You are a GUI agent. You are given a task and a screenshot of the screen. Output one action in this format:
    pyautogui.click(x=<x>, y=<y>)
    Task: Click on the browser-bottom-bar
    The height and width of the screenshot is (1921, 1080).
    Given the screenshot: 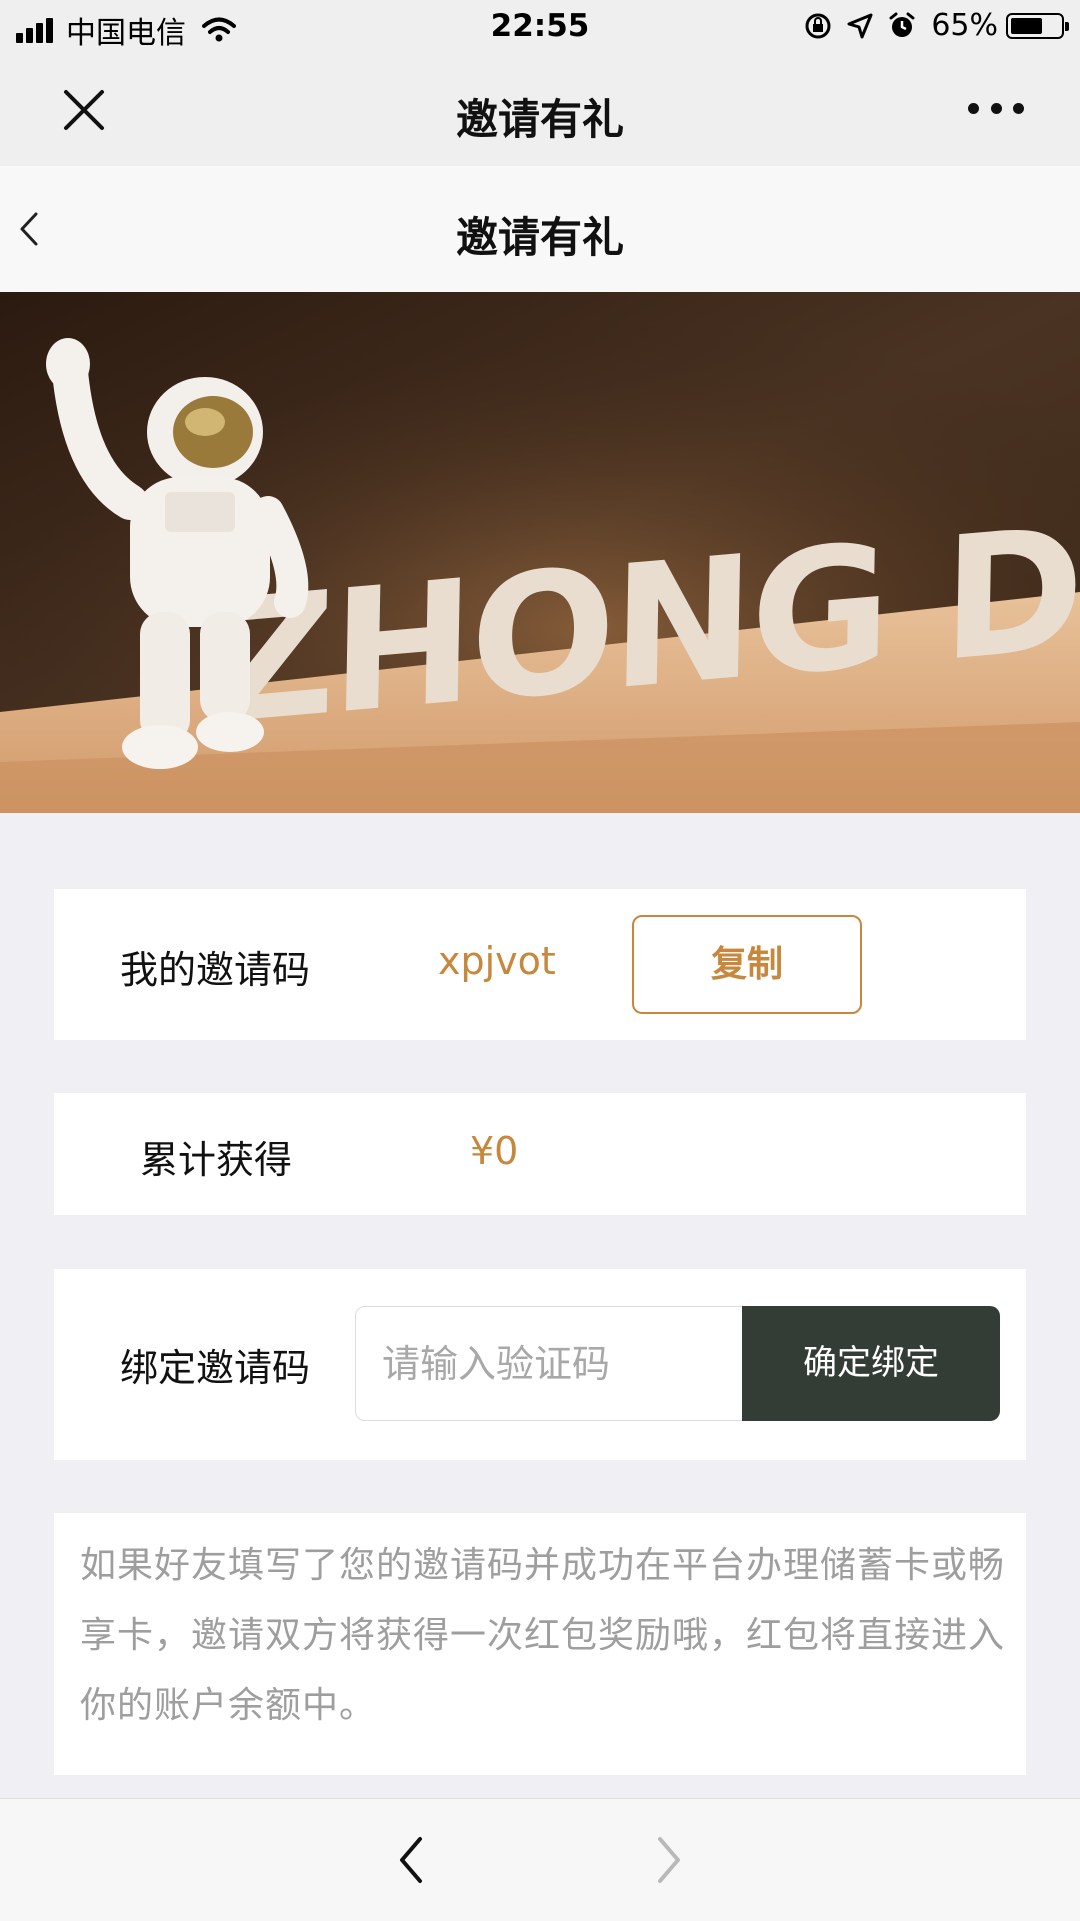 What is the action you would take?
    pyautogui.click(x=540, y=1859)
    